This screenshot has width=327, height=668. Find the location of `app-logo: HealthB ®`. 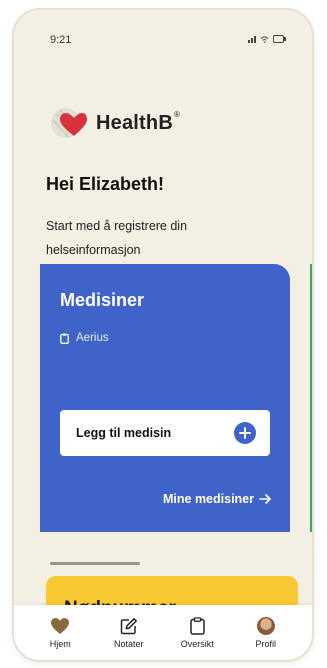

app-logo: HealthB ® is located at coordinates (115, 123).